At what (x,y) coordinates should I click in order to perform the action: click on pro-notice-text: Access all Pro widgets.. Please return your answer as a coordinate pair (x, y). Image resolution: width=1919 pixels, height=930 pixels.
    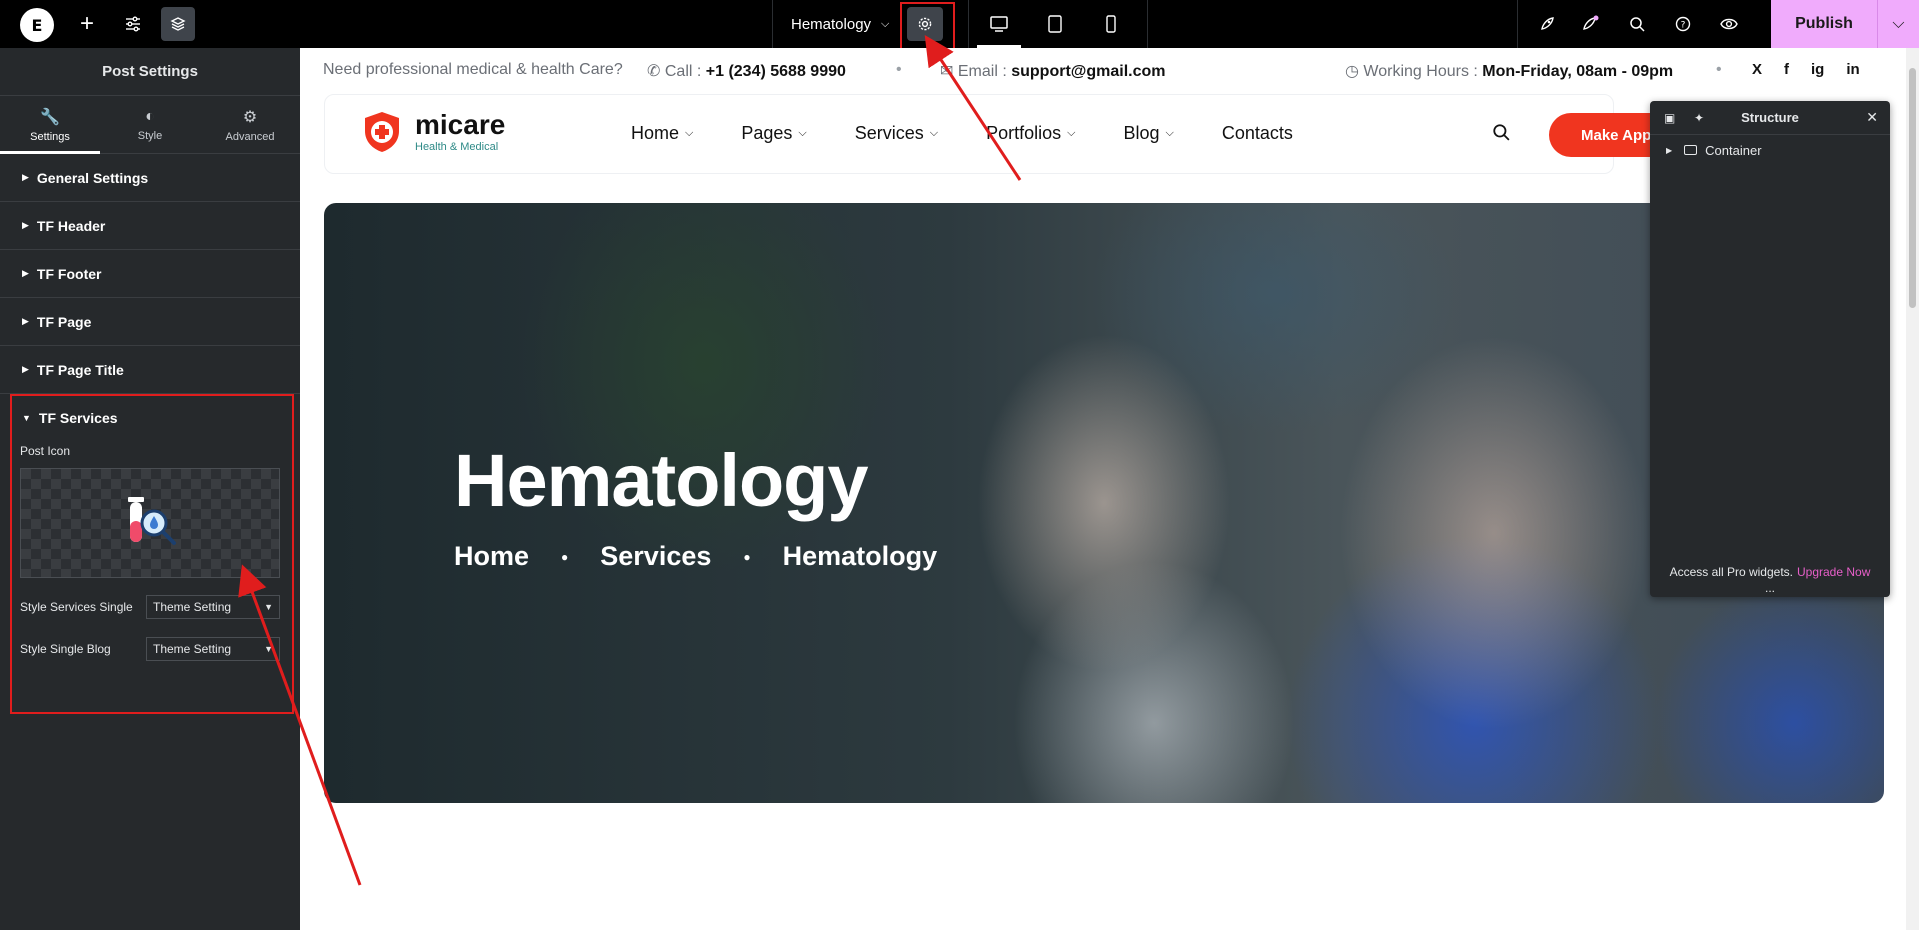
    Looking at the image, I should click on (1731, 572).